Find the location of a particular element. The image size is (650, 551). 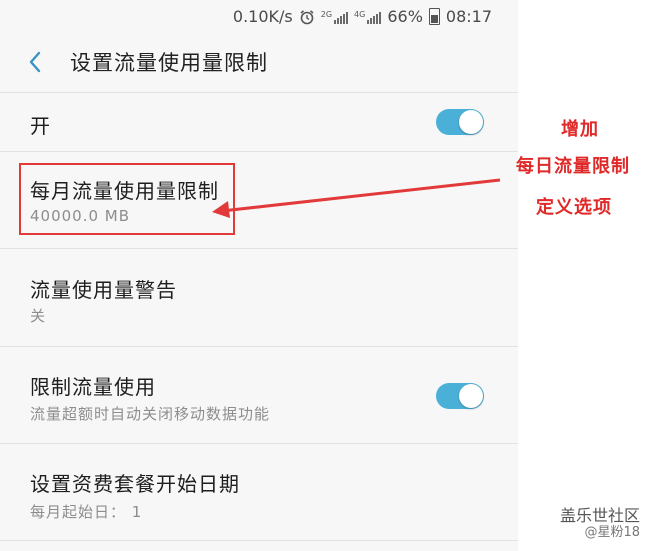

watermark: 盖乐世社区 @星粉18 is located at coordinates (600, 523).